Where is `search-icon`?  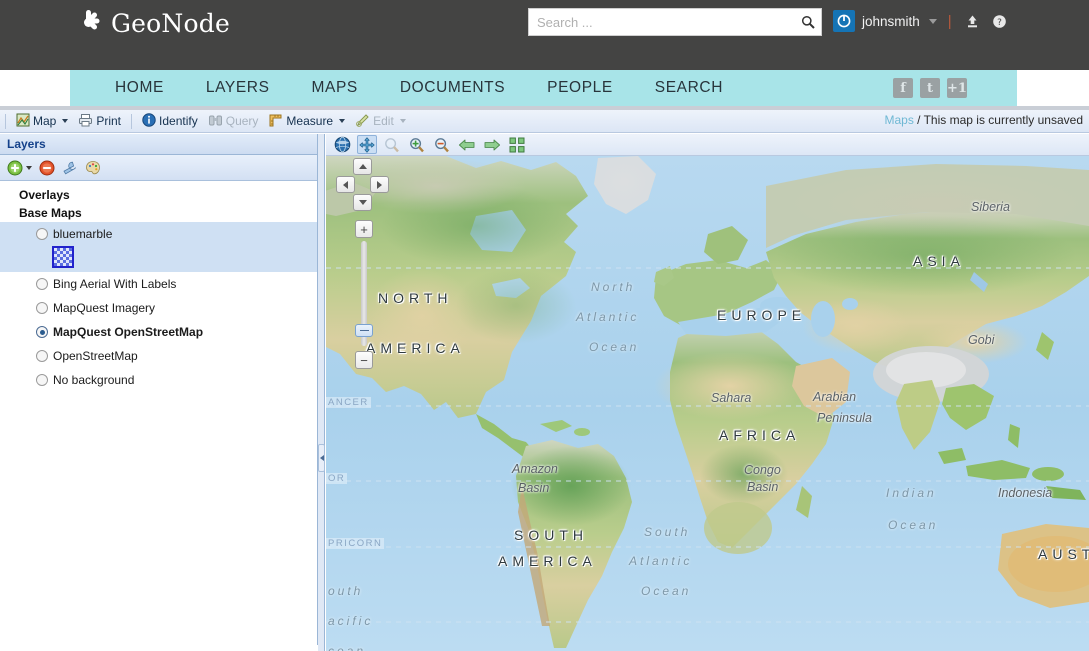
search-icon is located at coordinates (808, 22).